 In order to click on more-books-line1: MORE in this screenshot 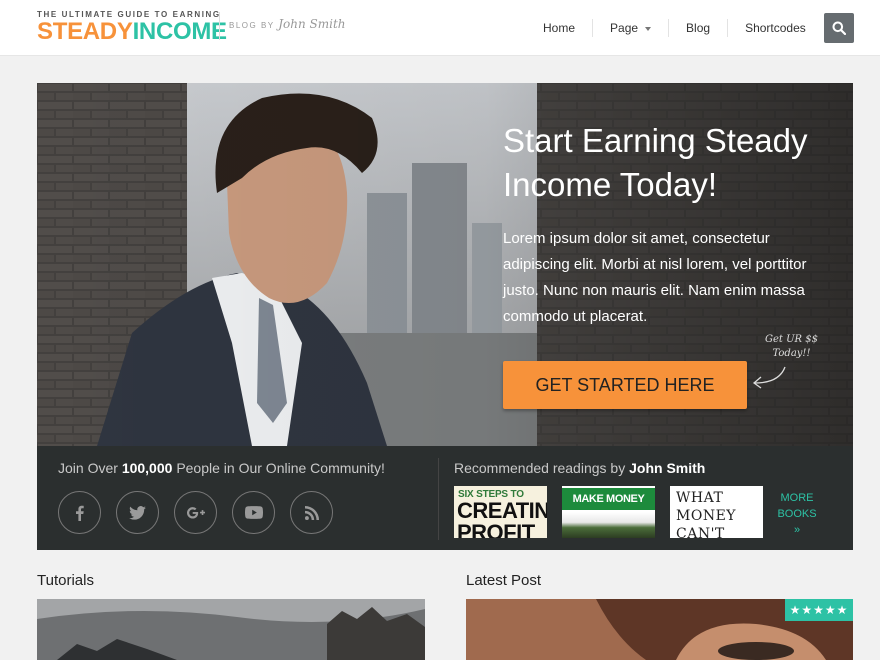, I will do `click(797, 498)`.